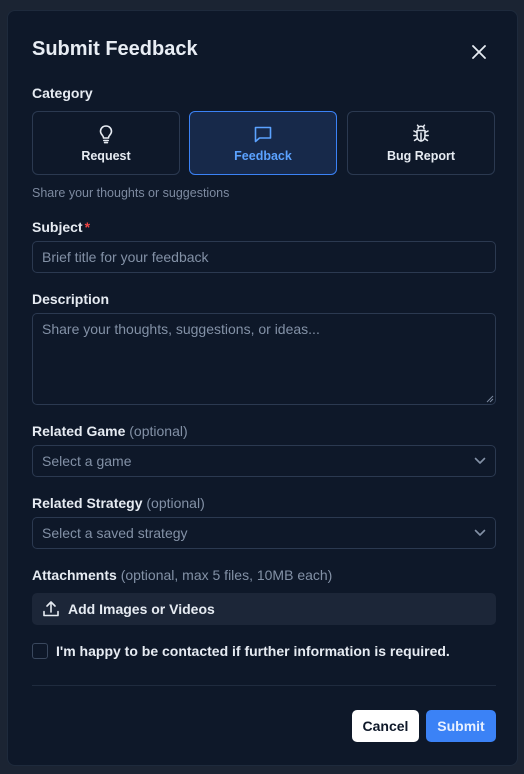  What do you see at coordinates (421, 155) in the screenshot?
I see `category-bug-report-label: Bug Report` at bounding box center [421, 155].